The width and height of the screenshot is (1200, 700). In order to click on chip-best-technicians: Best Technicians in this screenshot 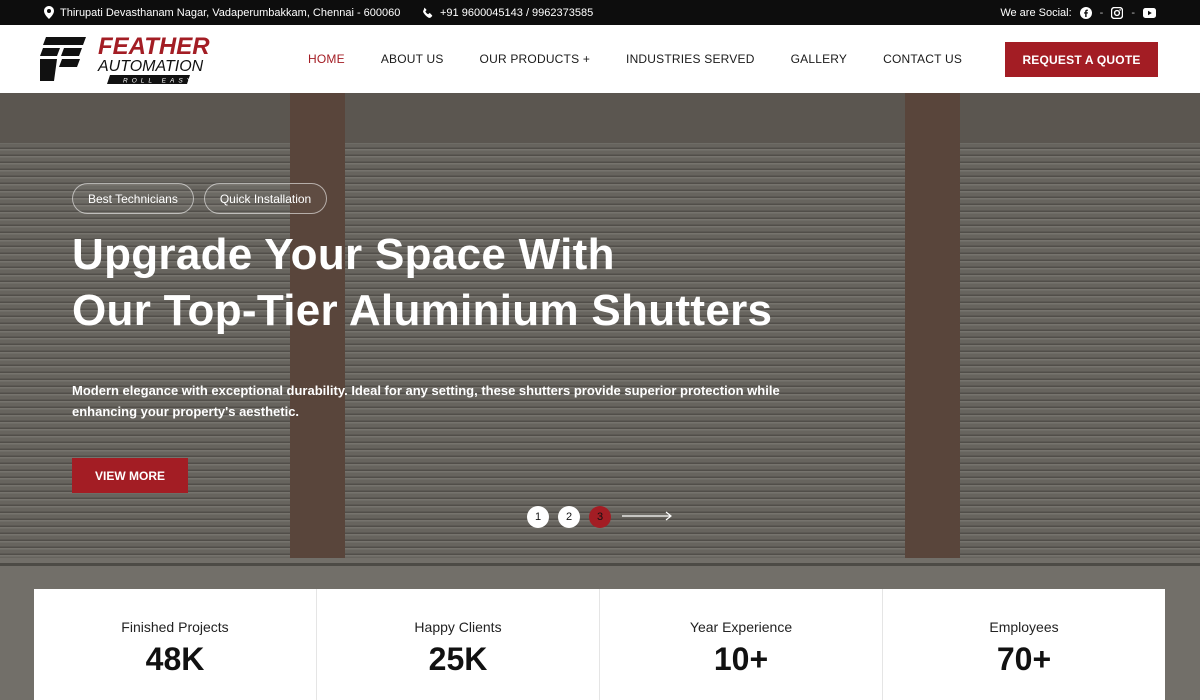, I will do `click(133, 198)`.